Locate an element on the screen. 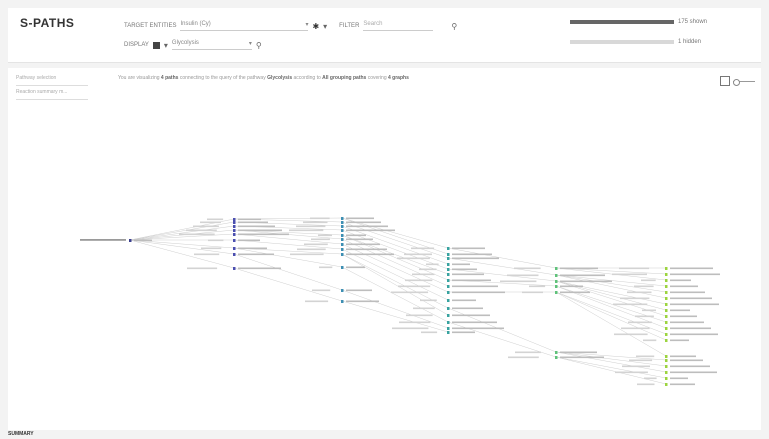 The width and height of the screenshot is (769, 439). display-controls: DISPLAY ▾ Glycolysis ▾ ⚲ is located at coordinates (193, 45).